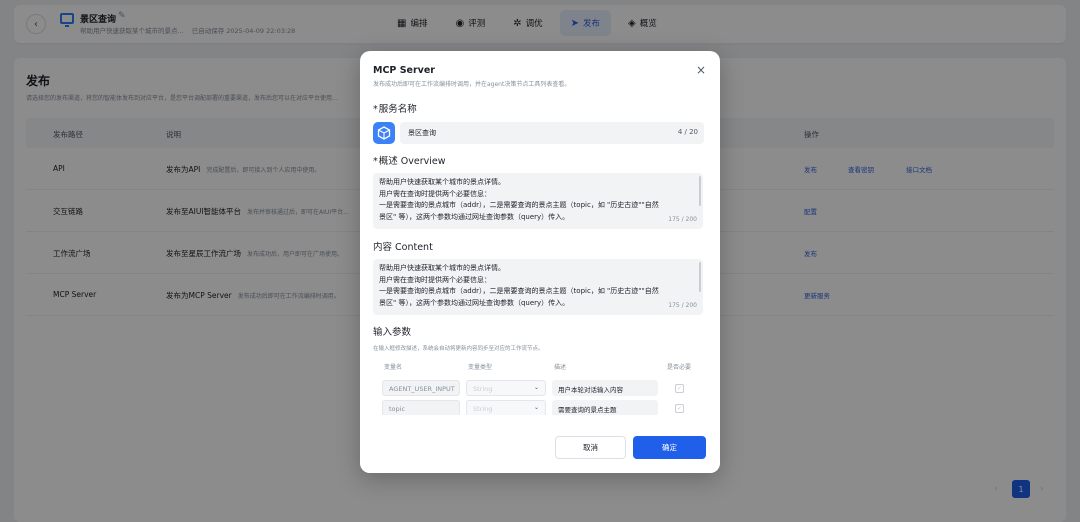 This screenshot has height=522, width=1080. I want to click on close-icon: ×, so click(701, 70).